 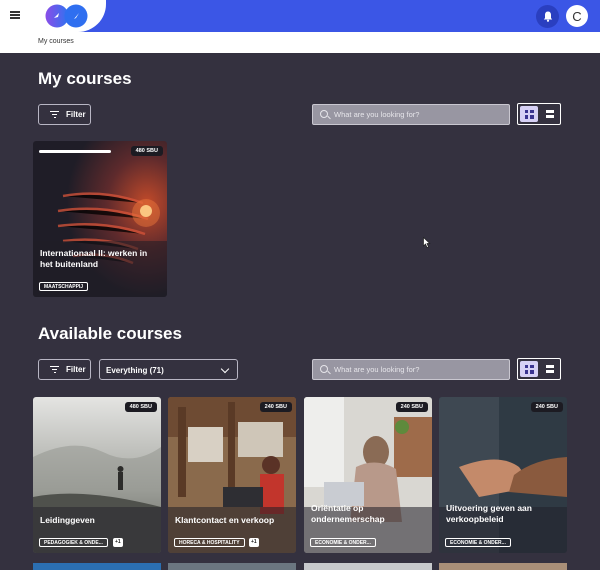 I want to click on course-title-line1: Leidinggeven, so click(x=67, y=520).